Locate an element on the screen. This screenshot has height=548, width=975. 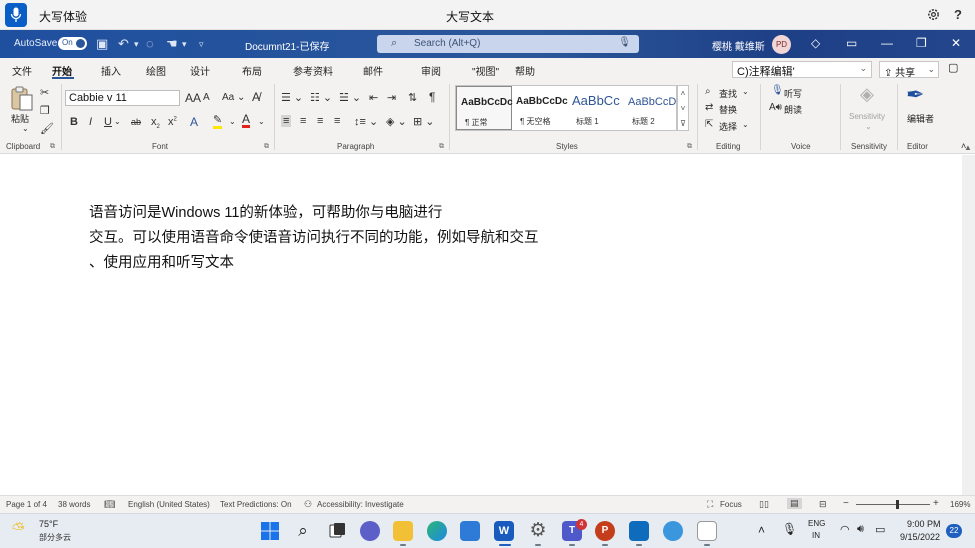
increase-indent-icon: ⇥ is located at coordinates (391, 97).